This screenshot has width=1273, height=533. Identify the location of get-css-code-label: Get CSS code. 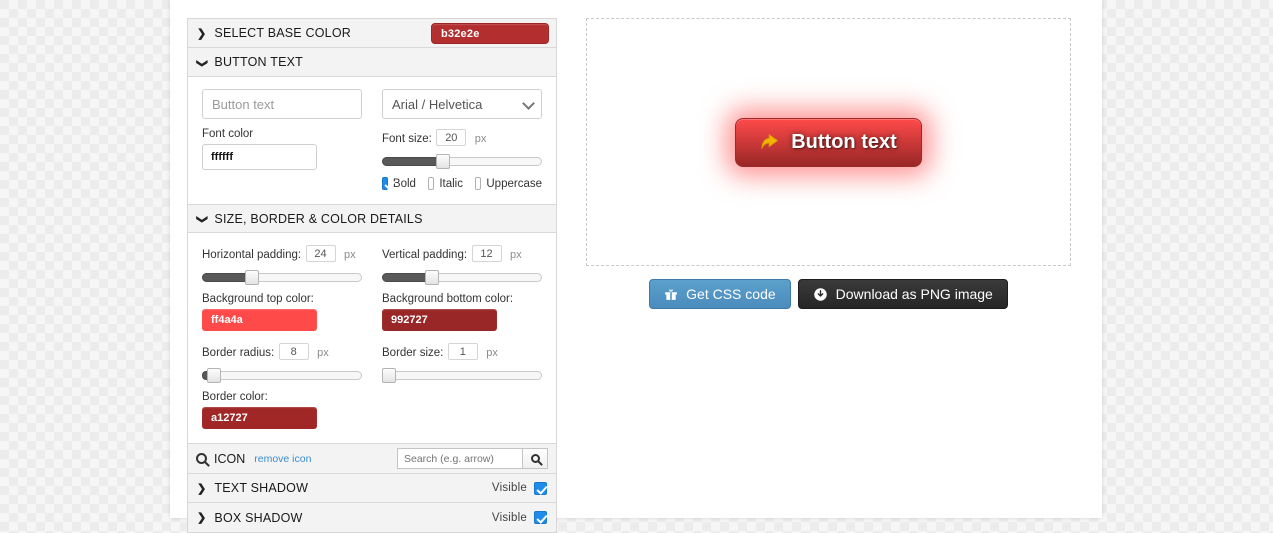
(731, 294).